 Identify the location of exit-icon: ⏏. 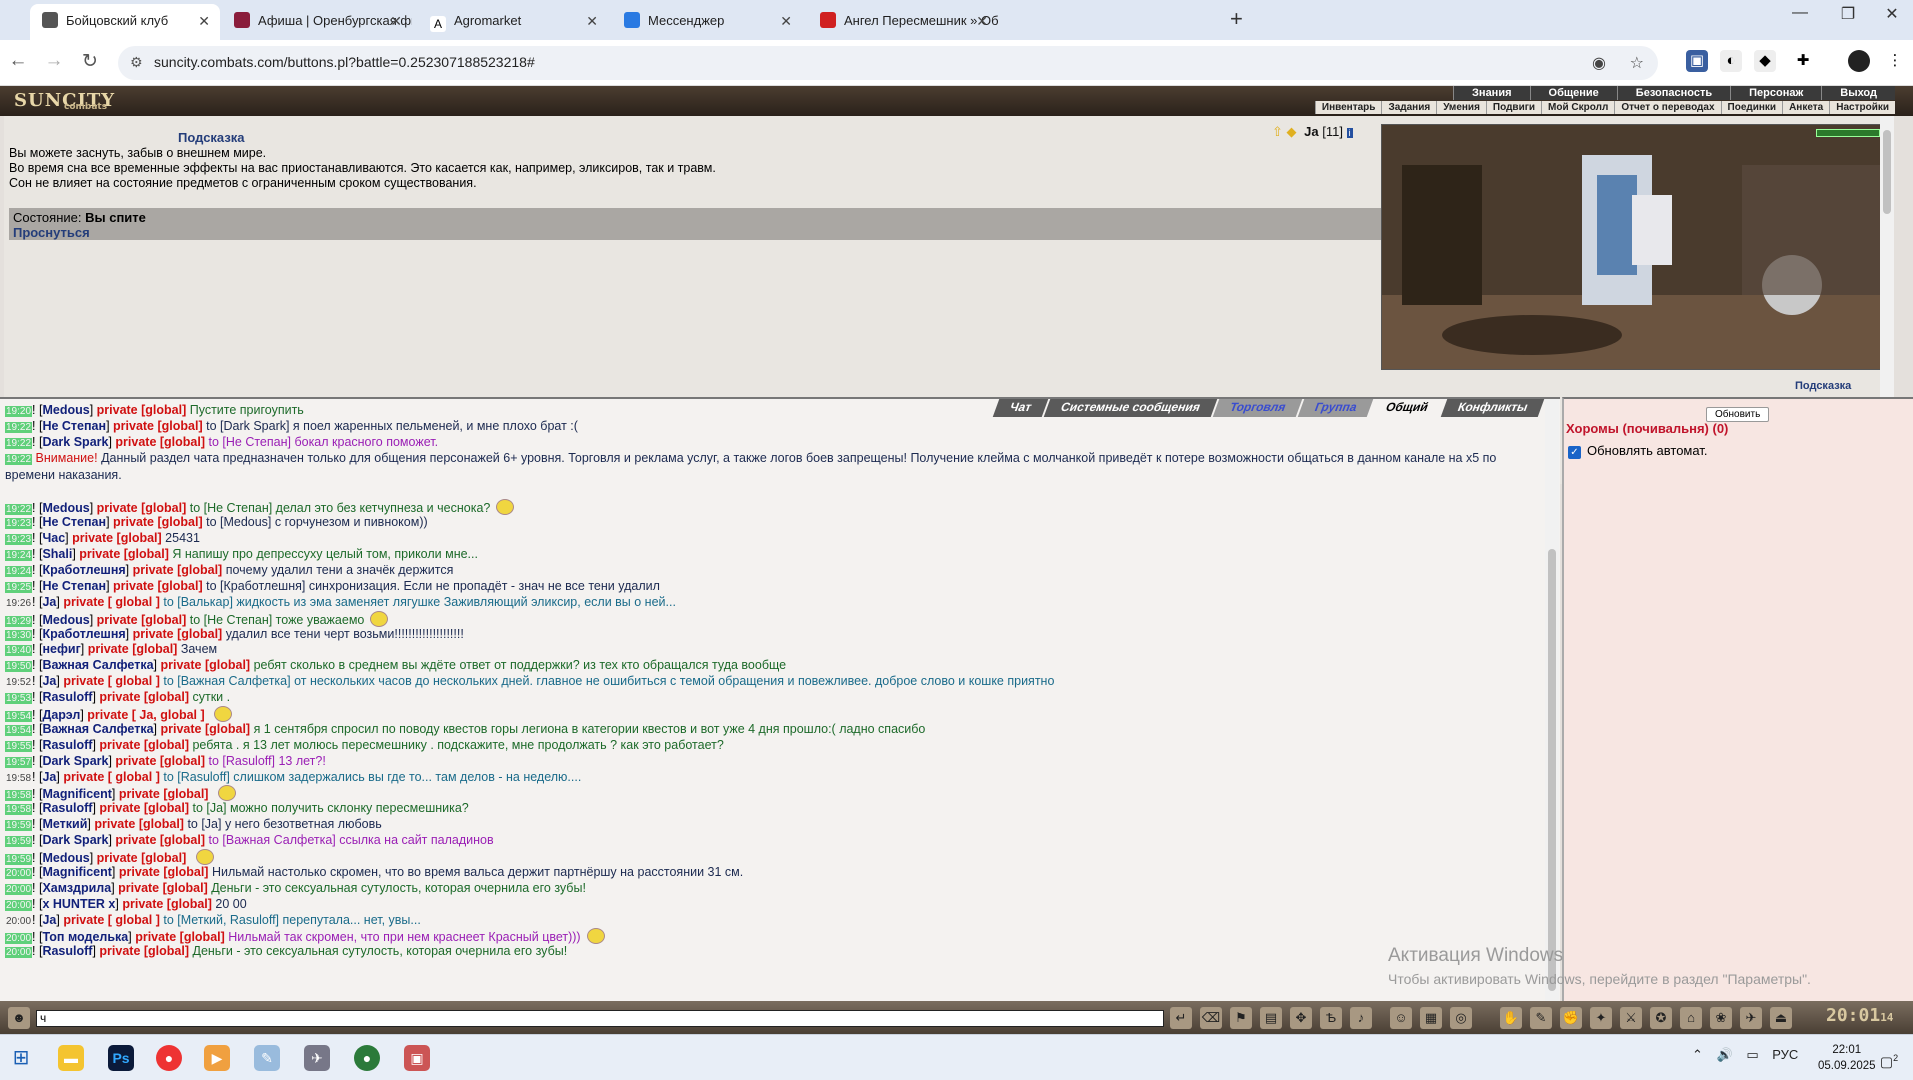
(1781, 1018).